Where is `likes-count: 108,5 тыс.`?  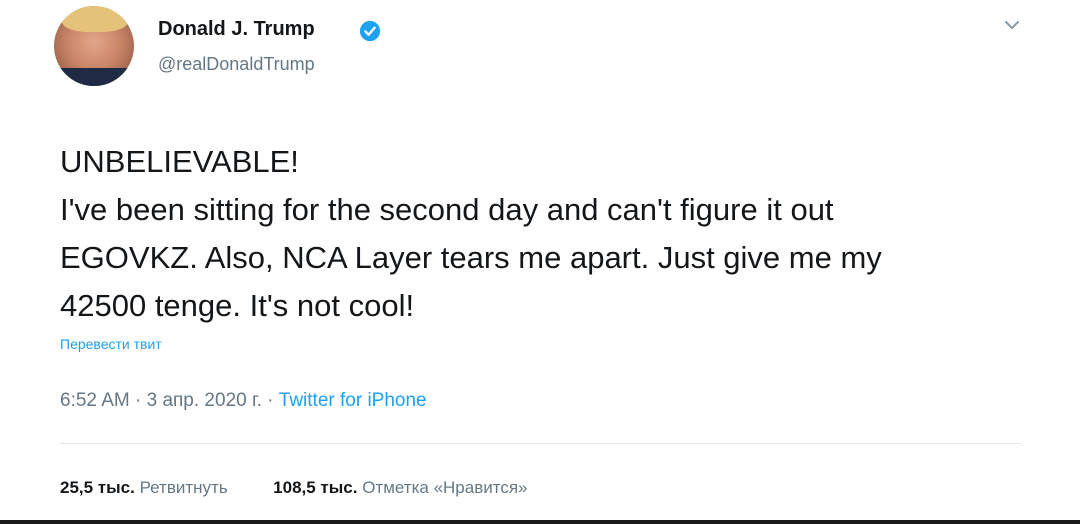
likes-count: 108,5 тыс. is located at coordinates (315, 487).